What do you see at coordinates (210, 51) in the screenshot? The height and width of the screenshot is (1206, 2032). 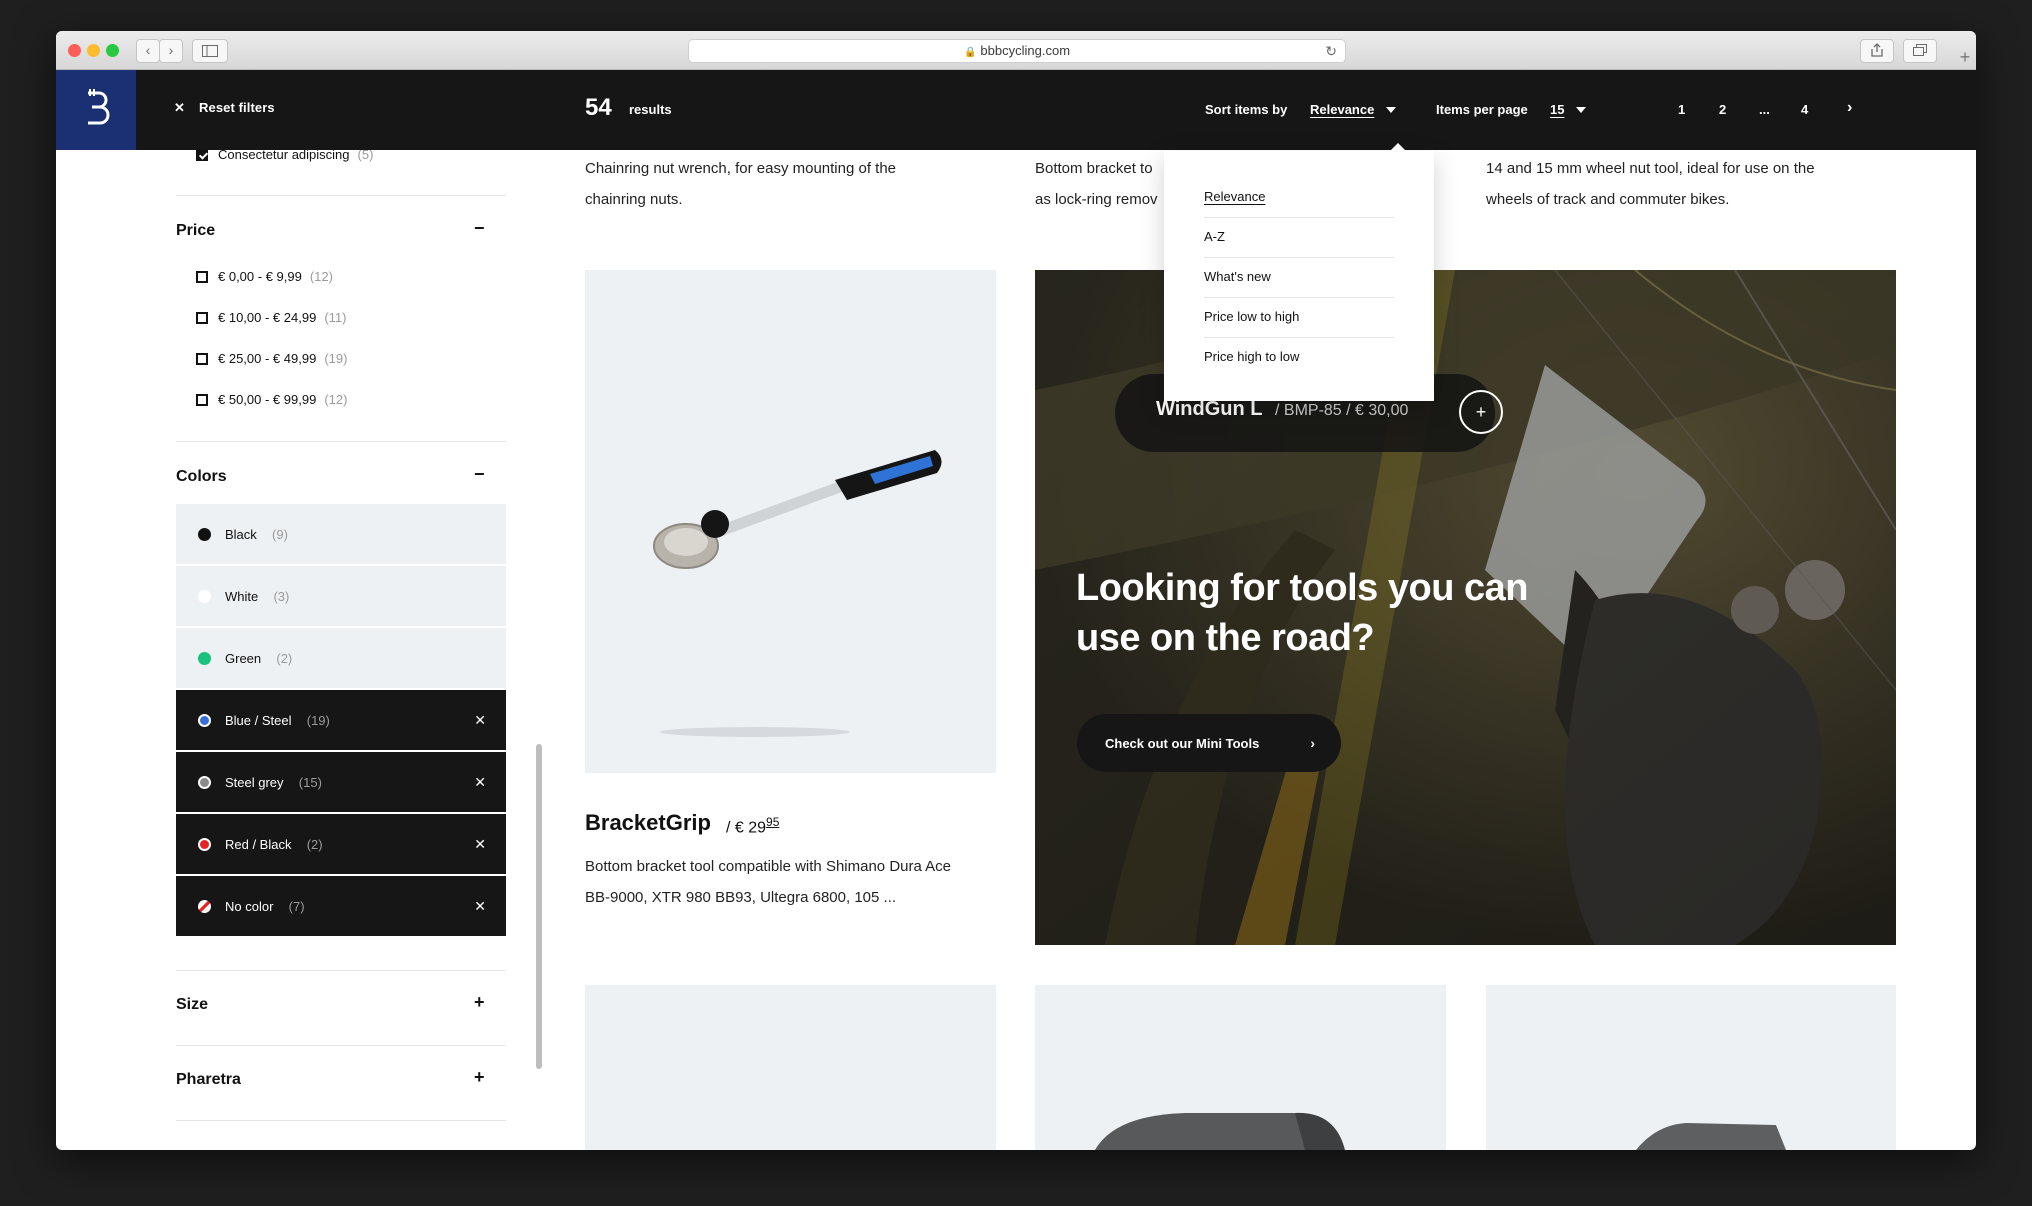 I see `sidebar-toggle-button` at bounding box center [210, 51].